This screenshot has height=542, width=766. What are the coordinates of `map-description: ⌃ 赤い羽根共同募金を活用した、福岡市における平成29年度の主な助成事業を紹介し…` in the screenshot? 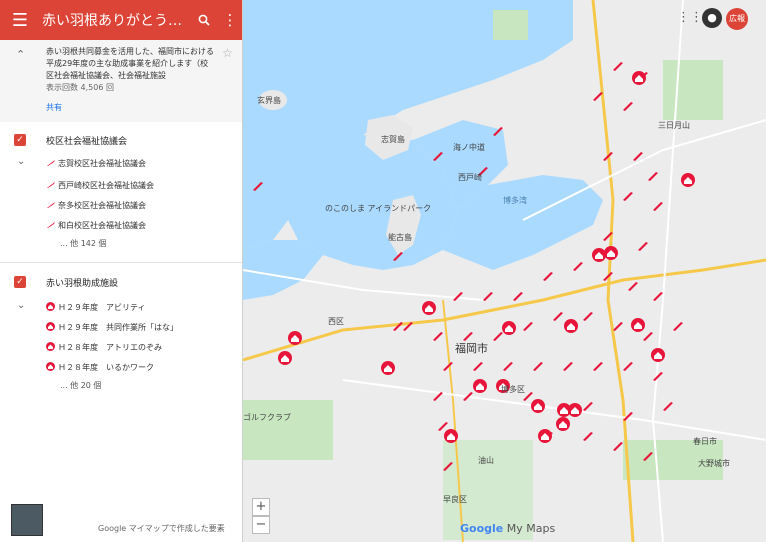 It's located at (121, 81).